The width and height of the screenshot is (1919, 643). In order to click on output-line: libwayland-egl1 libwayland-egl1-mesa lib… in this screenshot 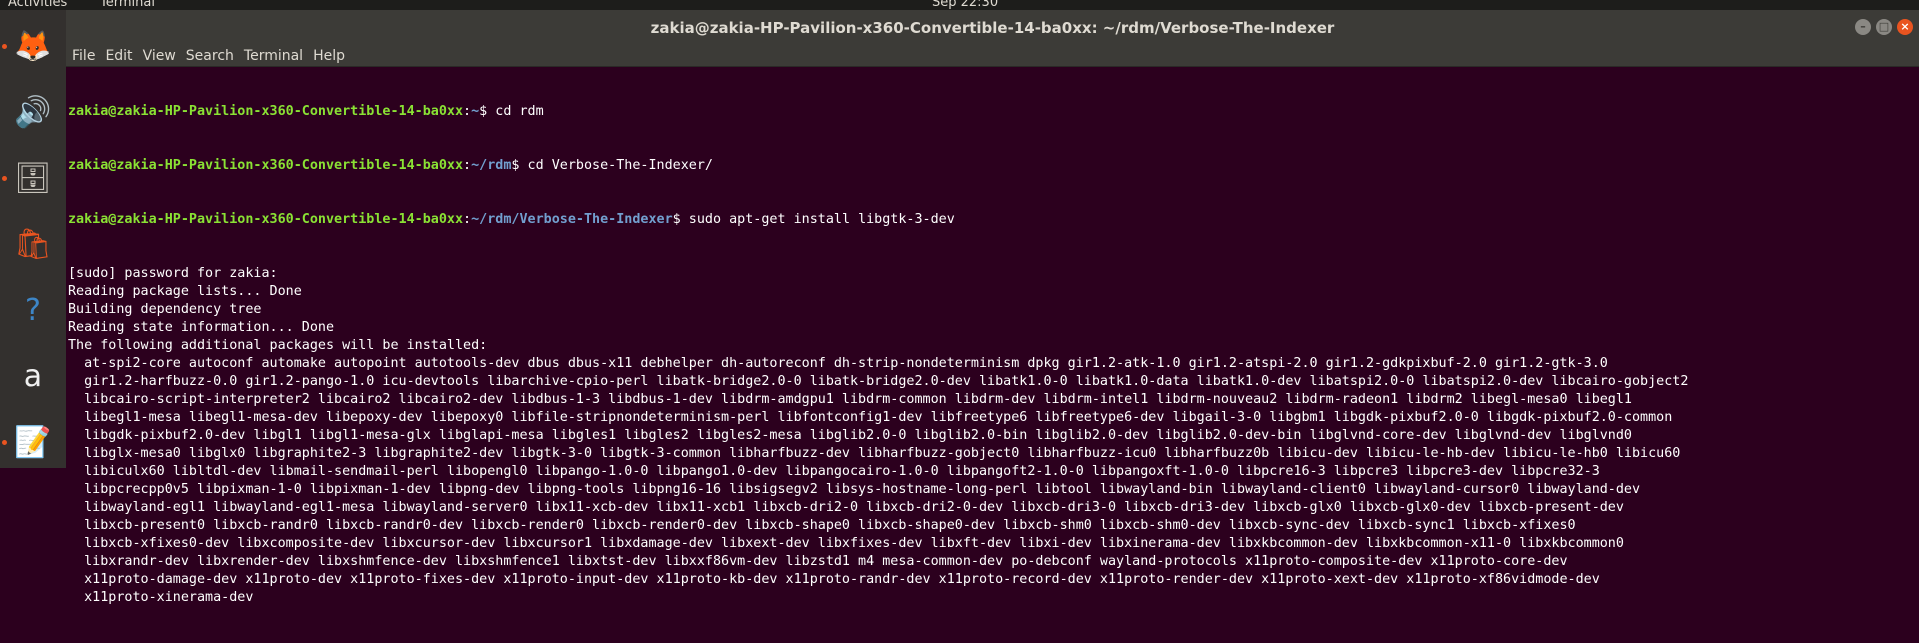, I will do `click(846, 507)`.